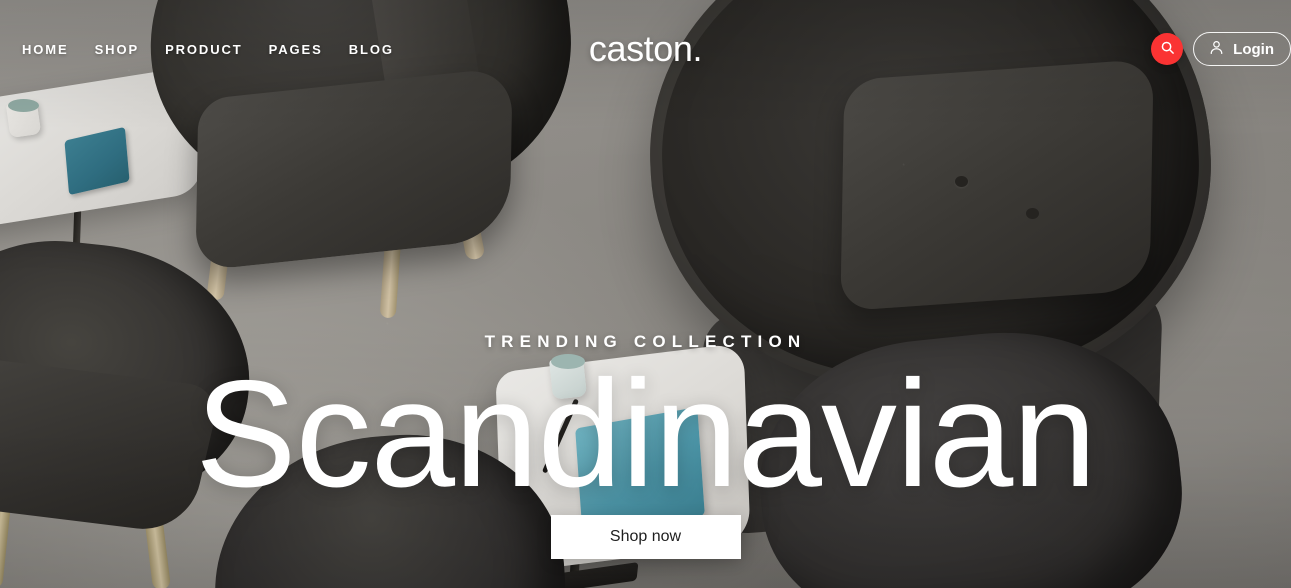 This screenshot has width=1291, height=588. I want to click on login-button: Login, so click(1242, 49).